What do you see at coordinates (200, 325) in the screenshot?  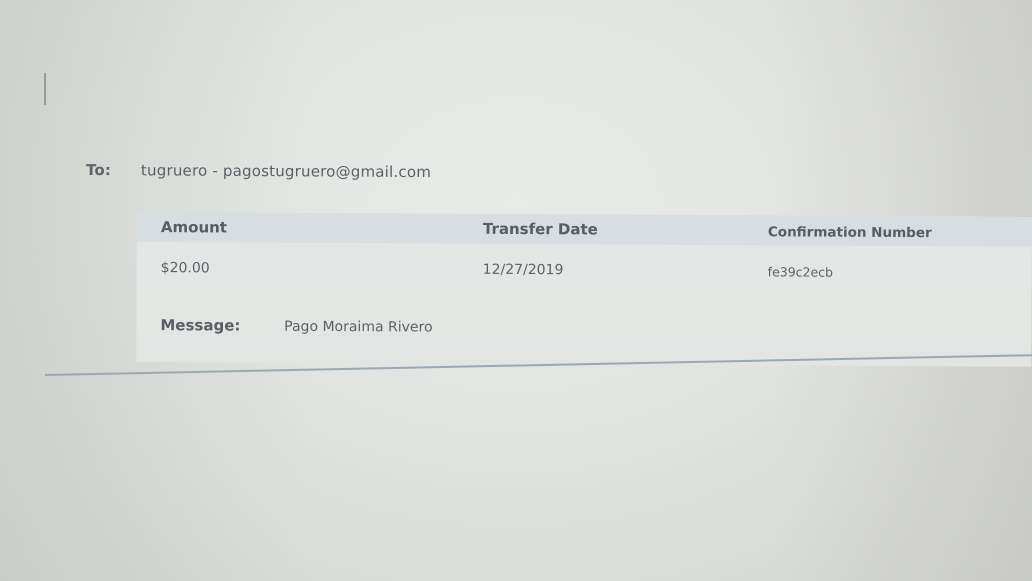 I see `message-label: Message:` at bounding box center [200, 325].